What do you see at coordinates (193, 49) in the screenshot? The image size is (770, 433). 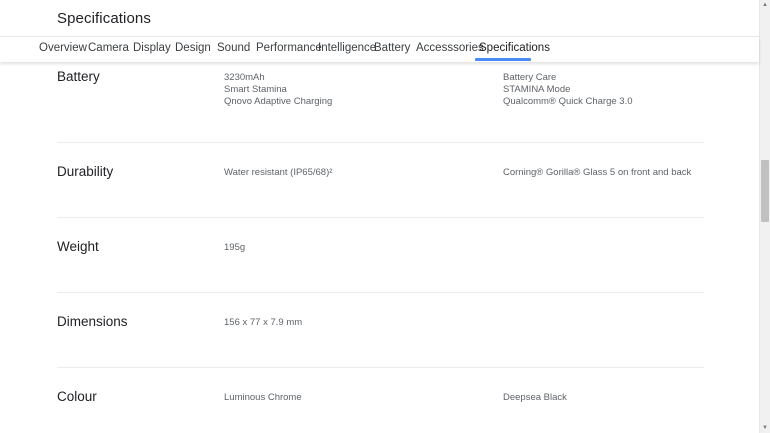 I see `tab-design: Design` at bounding box center [193, 49].